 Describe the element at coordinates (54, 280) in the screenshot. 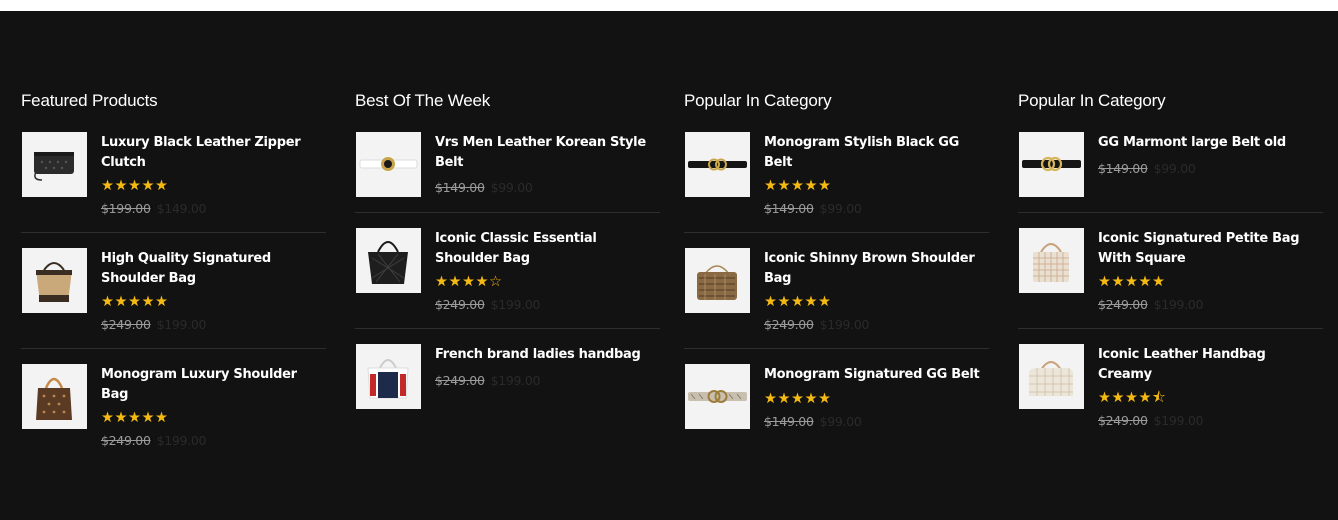

I see `tan-shoulder-bag-image` at that location.